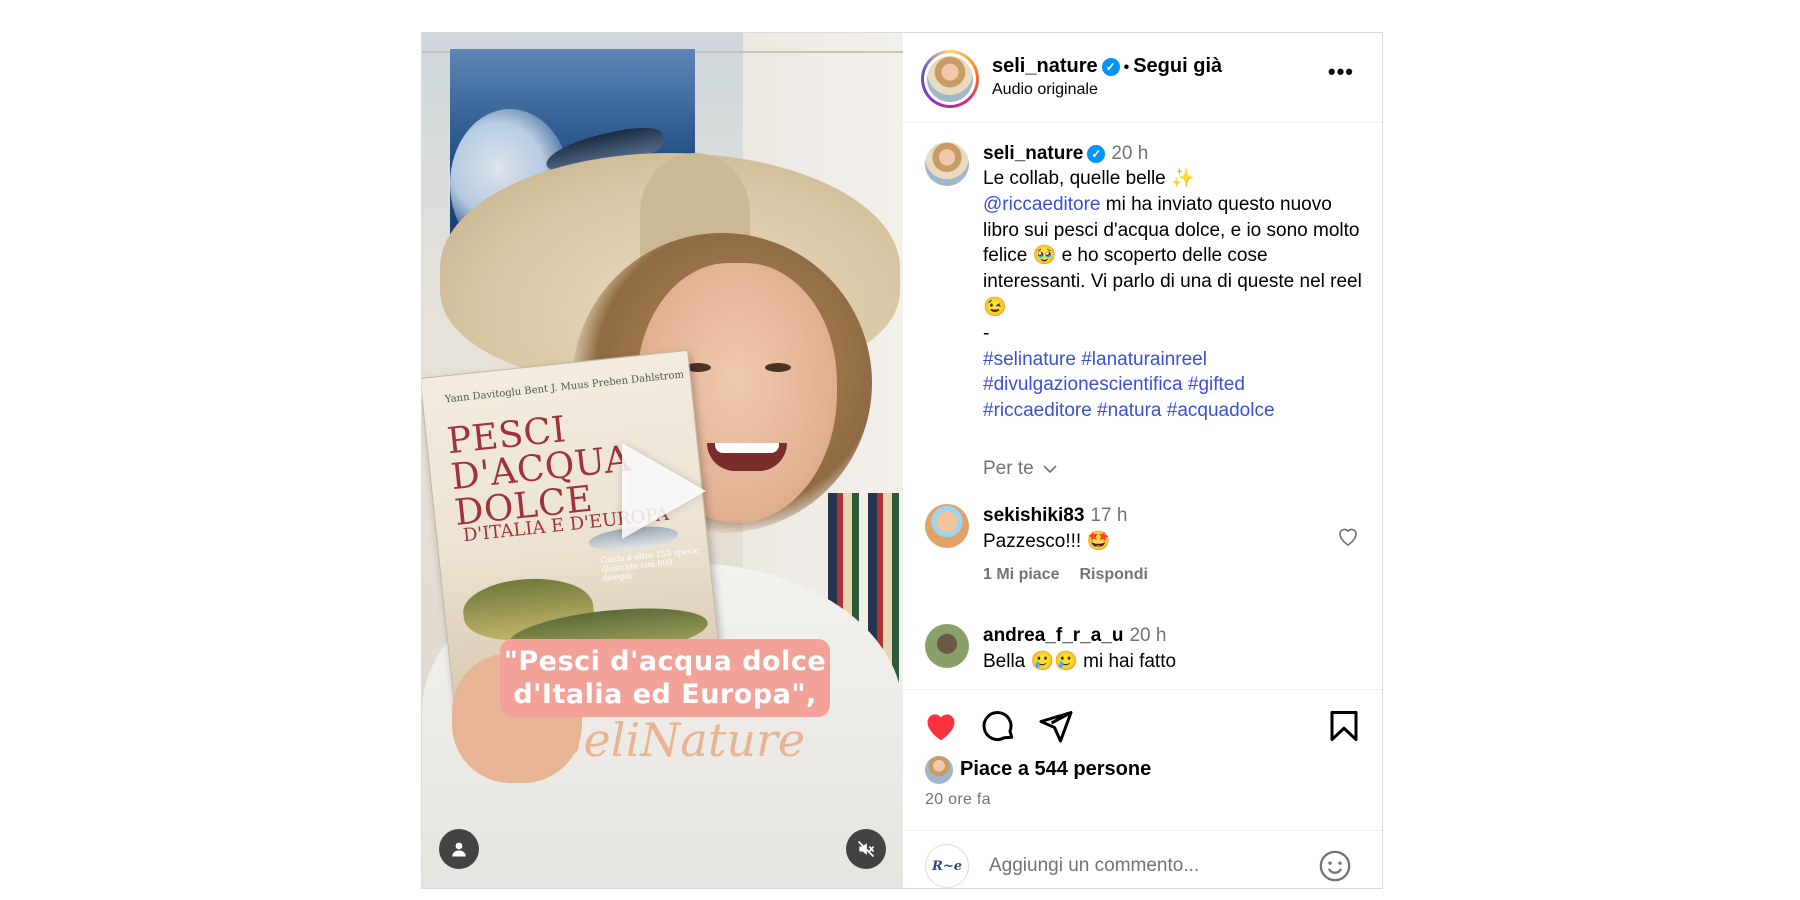 The image size is (1800, 900). What do you see at coordinates (1130, 153) in the screenshot?
I see `caption-time: 20 h` at bounding box center [1130, 153].